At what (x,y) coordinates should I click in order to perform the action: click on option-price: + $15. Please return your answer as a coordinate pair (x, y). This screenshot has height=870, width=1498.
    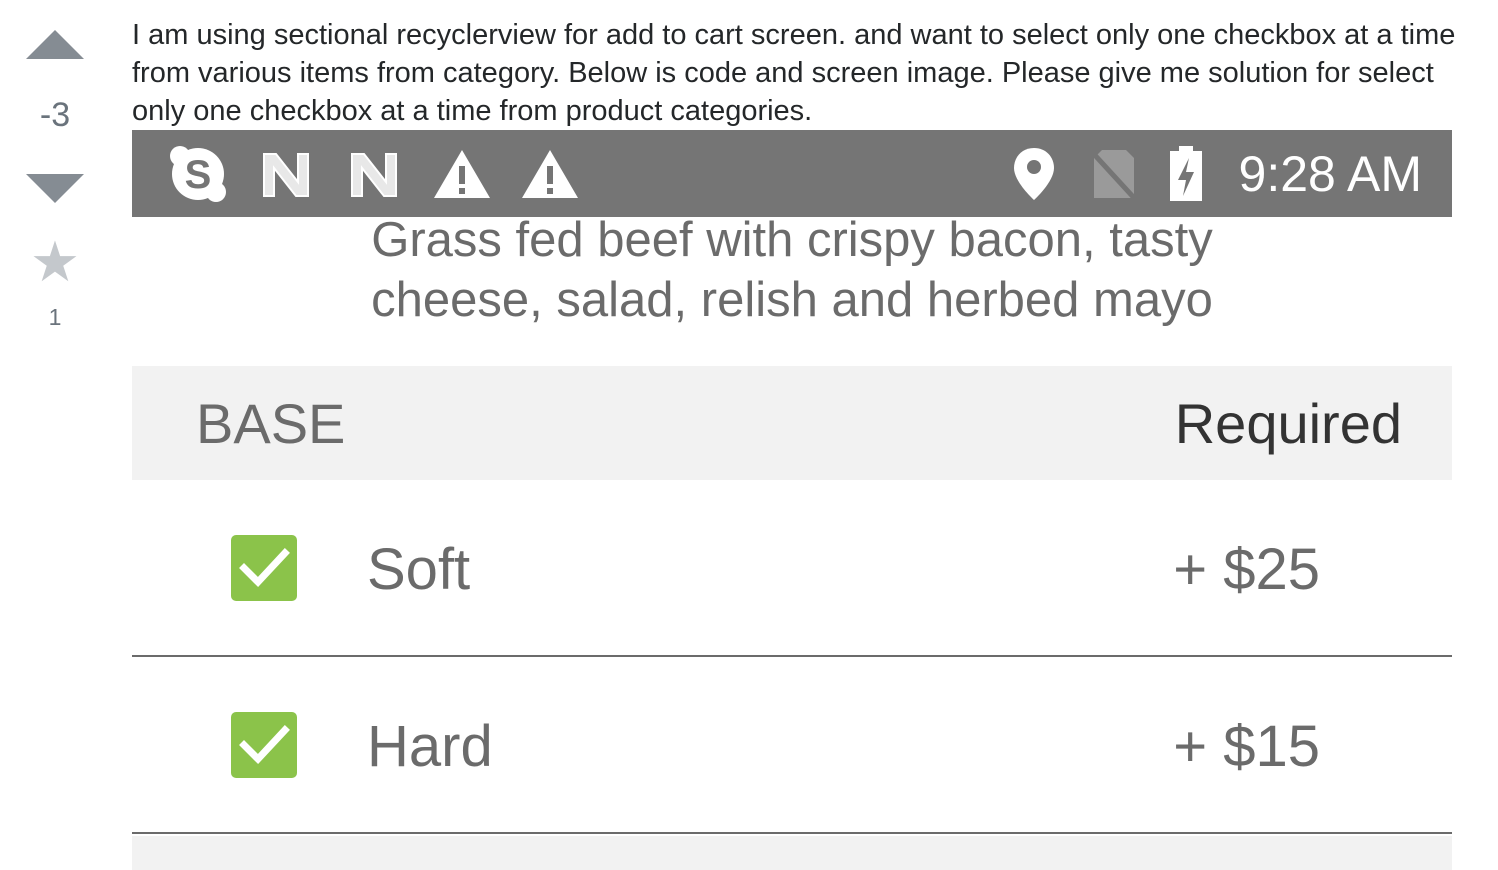
    Looking at the image, I should click on (1246, 746).